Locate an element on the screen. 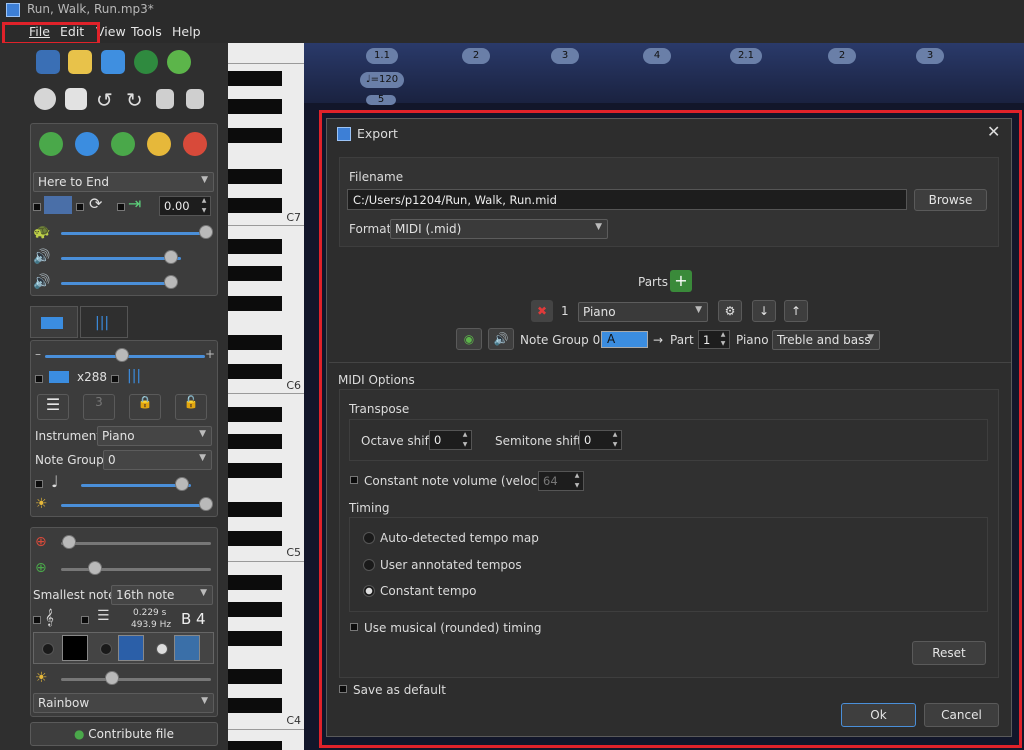  staff-checkbox is located at coordinates (37, 620).